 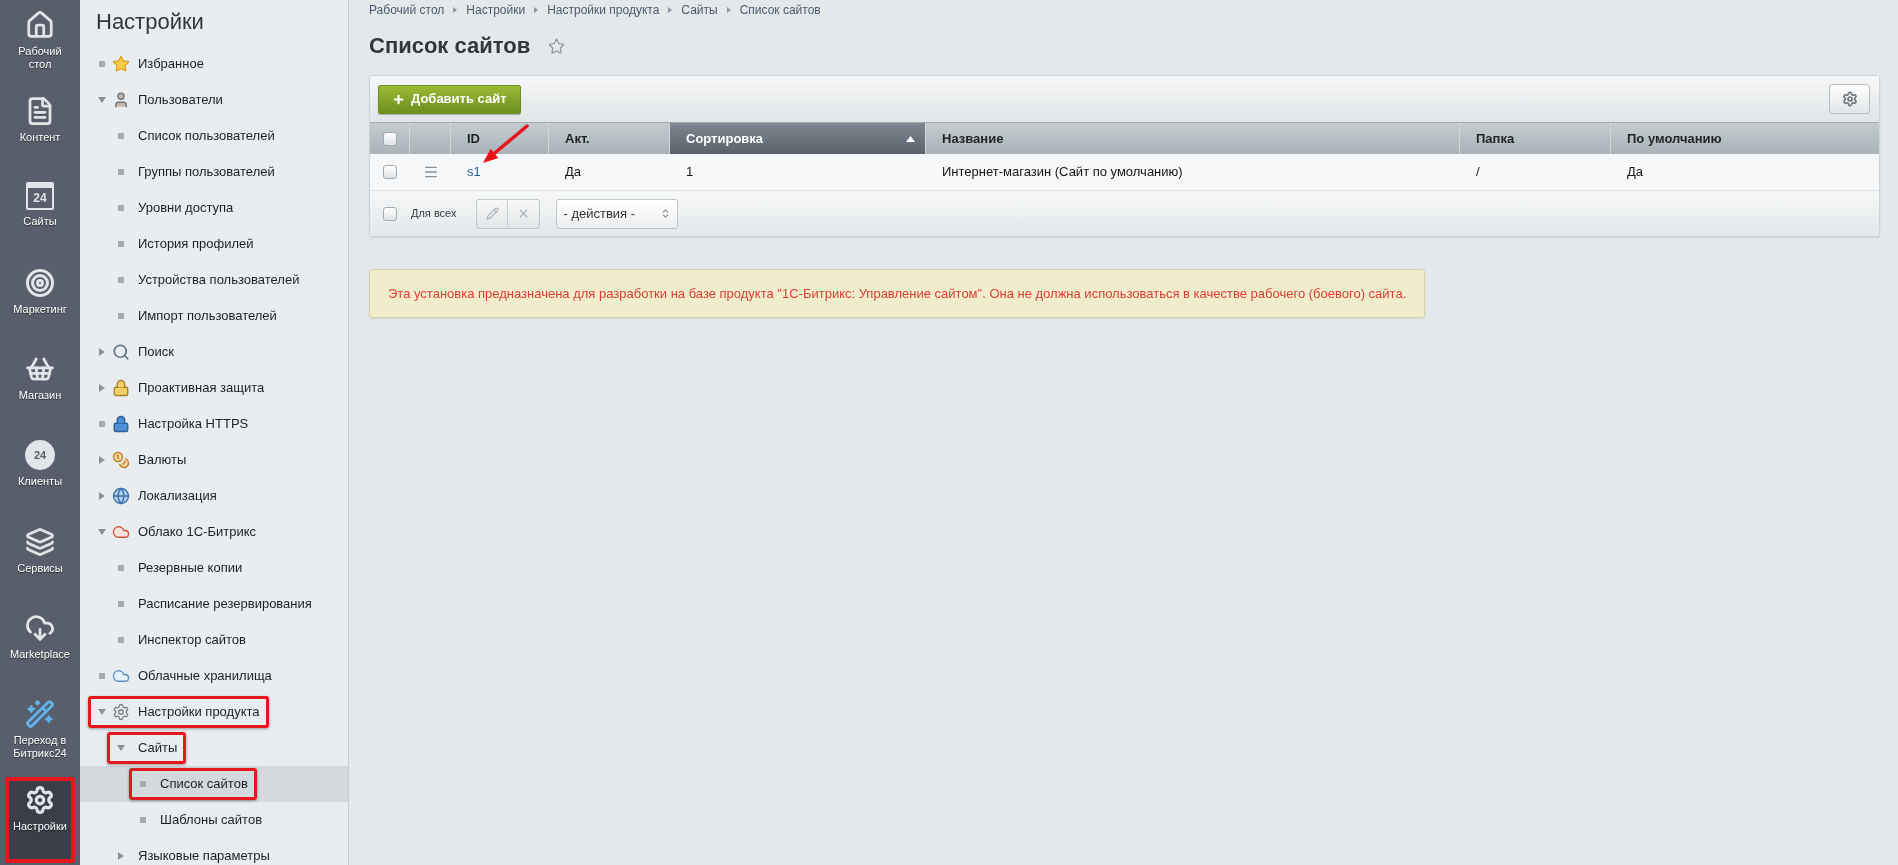 What do you see at coordinates (214, 604) in the screenshot?
I see `menu-item: Расписание резервирования` at bounding box center [214, 604].